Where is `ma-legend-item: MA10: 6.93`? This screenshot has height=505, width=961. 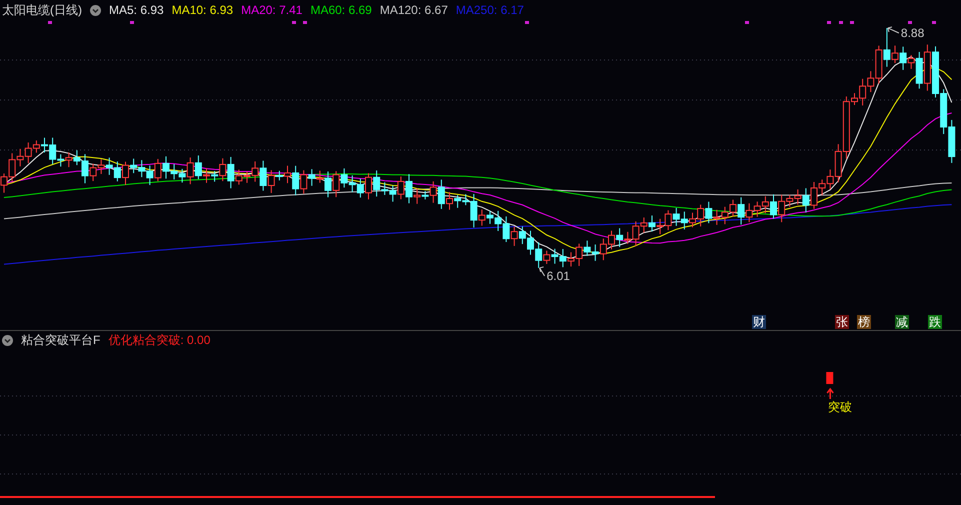
ma-legend-item: MA10: 6.93 is located at coordinates (203, 10).